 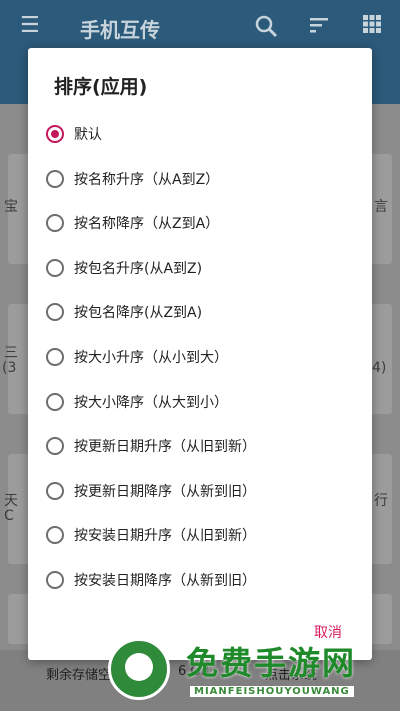 I want to click on sort-option-updated-desc: 按更新日期降序（从新到旧）, so click(x=200, y=491).